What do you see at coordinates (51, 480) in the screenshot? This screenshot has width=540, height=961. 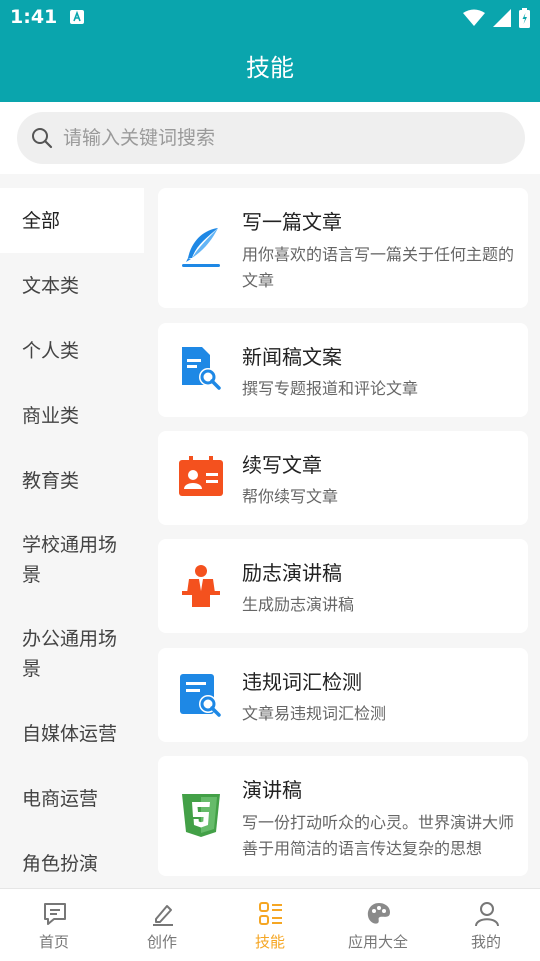 I see `category-label: 教育类` at bounding box center [51, 480].